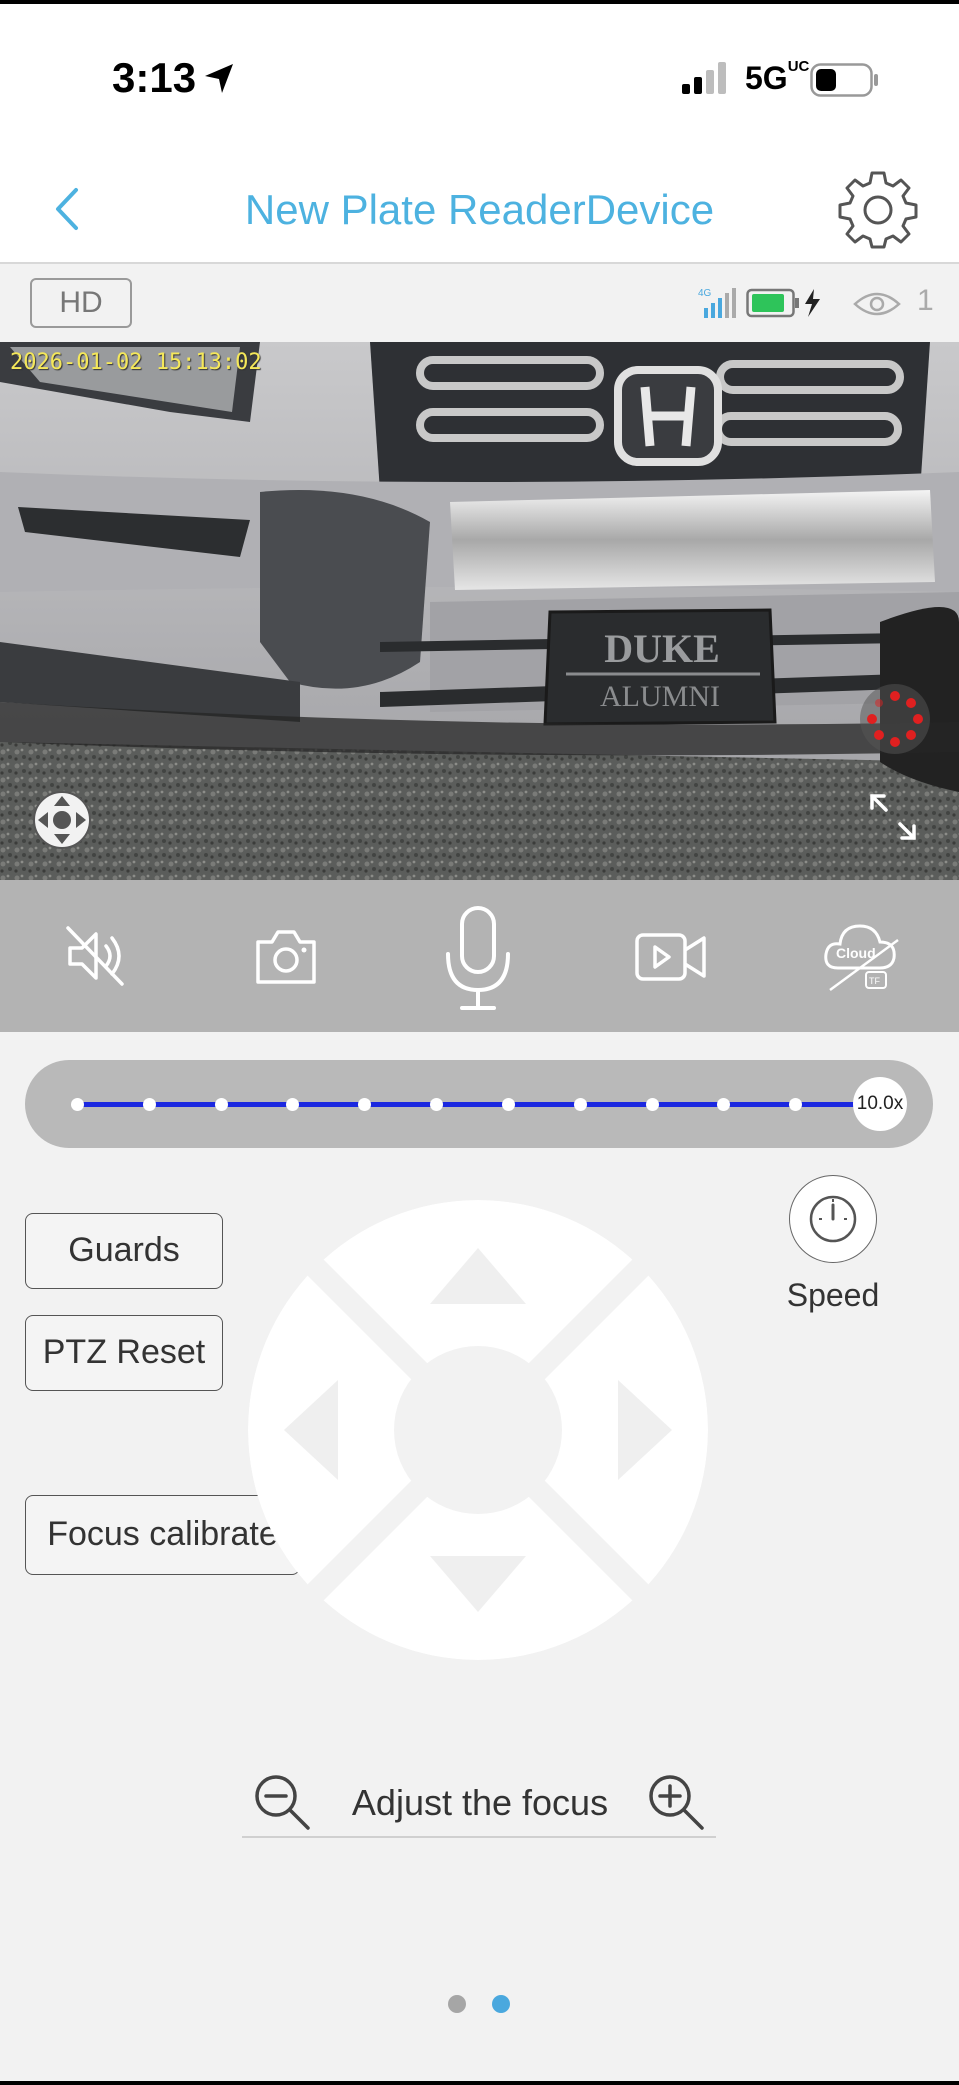  What do you see at coordinates (833, 1295) in the screenshot?
I see `speed-label: Speed` at bounding box center [833, 1295].